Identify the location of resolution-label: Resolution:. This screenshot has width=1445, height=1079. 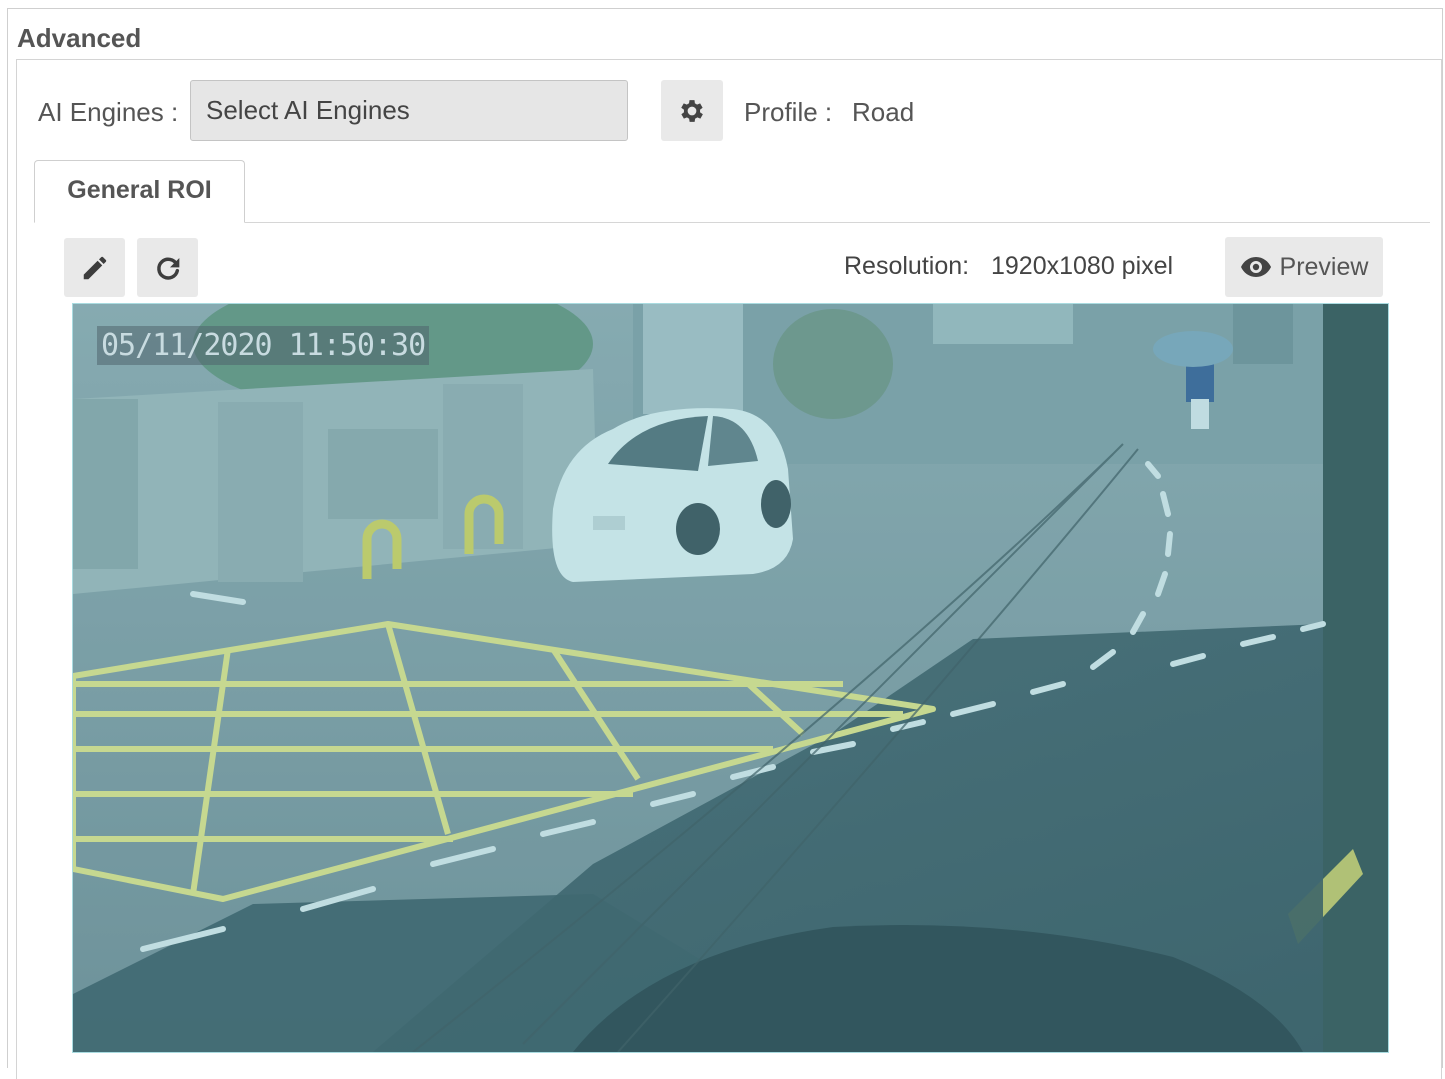
(907, 266).